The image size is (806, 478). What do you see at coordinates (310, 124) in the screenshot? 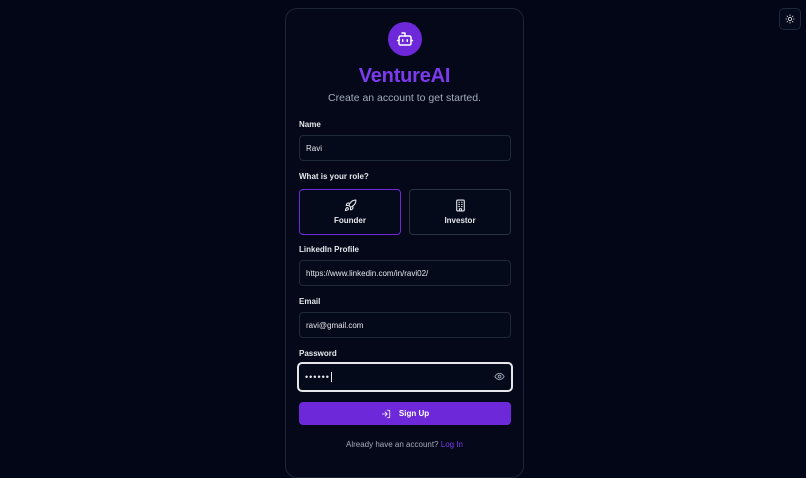
I see `name-label: Name` at bounding box center [310, 124].